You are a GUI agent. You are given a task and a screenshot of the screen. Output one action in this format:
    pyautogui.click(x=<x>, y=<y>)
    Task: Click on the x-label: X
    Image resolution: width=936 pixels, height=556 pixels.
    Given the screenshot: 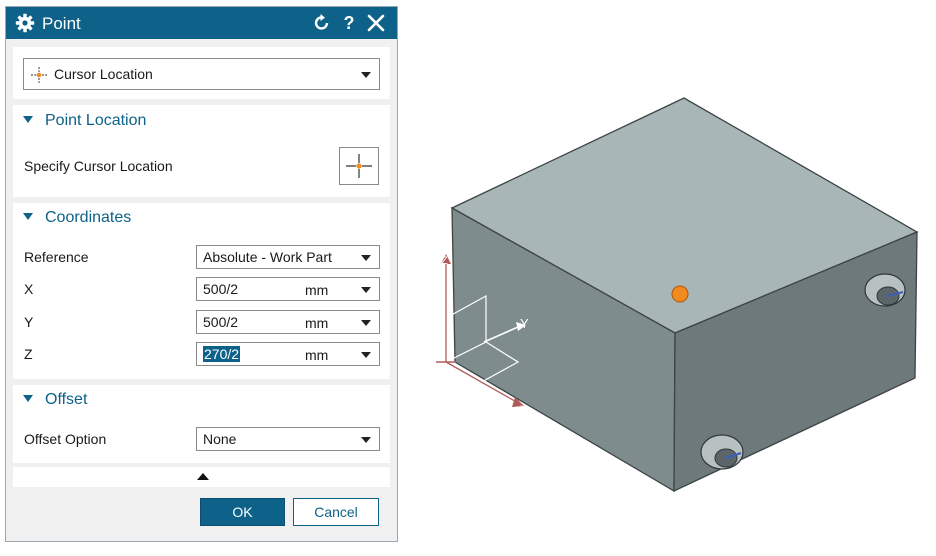 What is the action you would take?
    pyautogui.click(x=29, y=289)
    